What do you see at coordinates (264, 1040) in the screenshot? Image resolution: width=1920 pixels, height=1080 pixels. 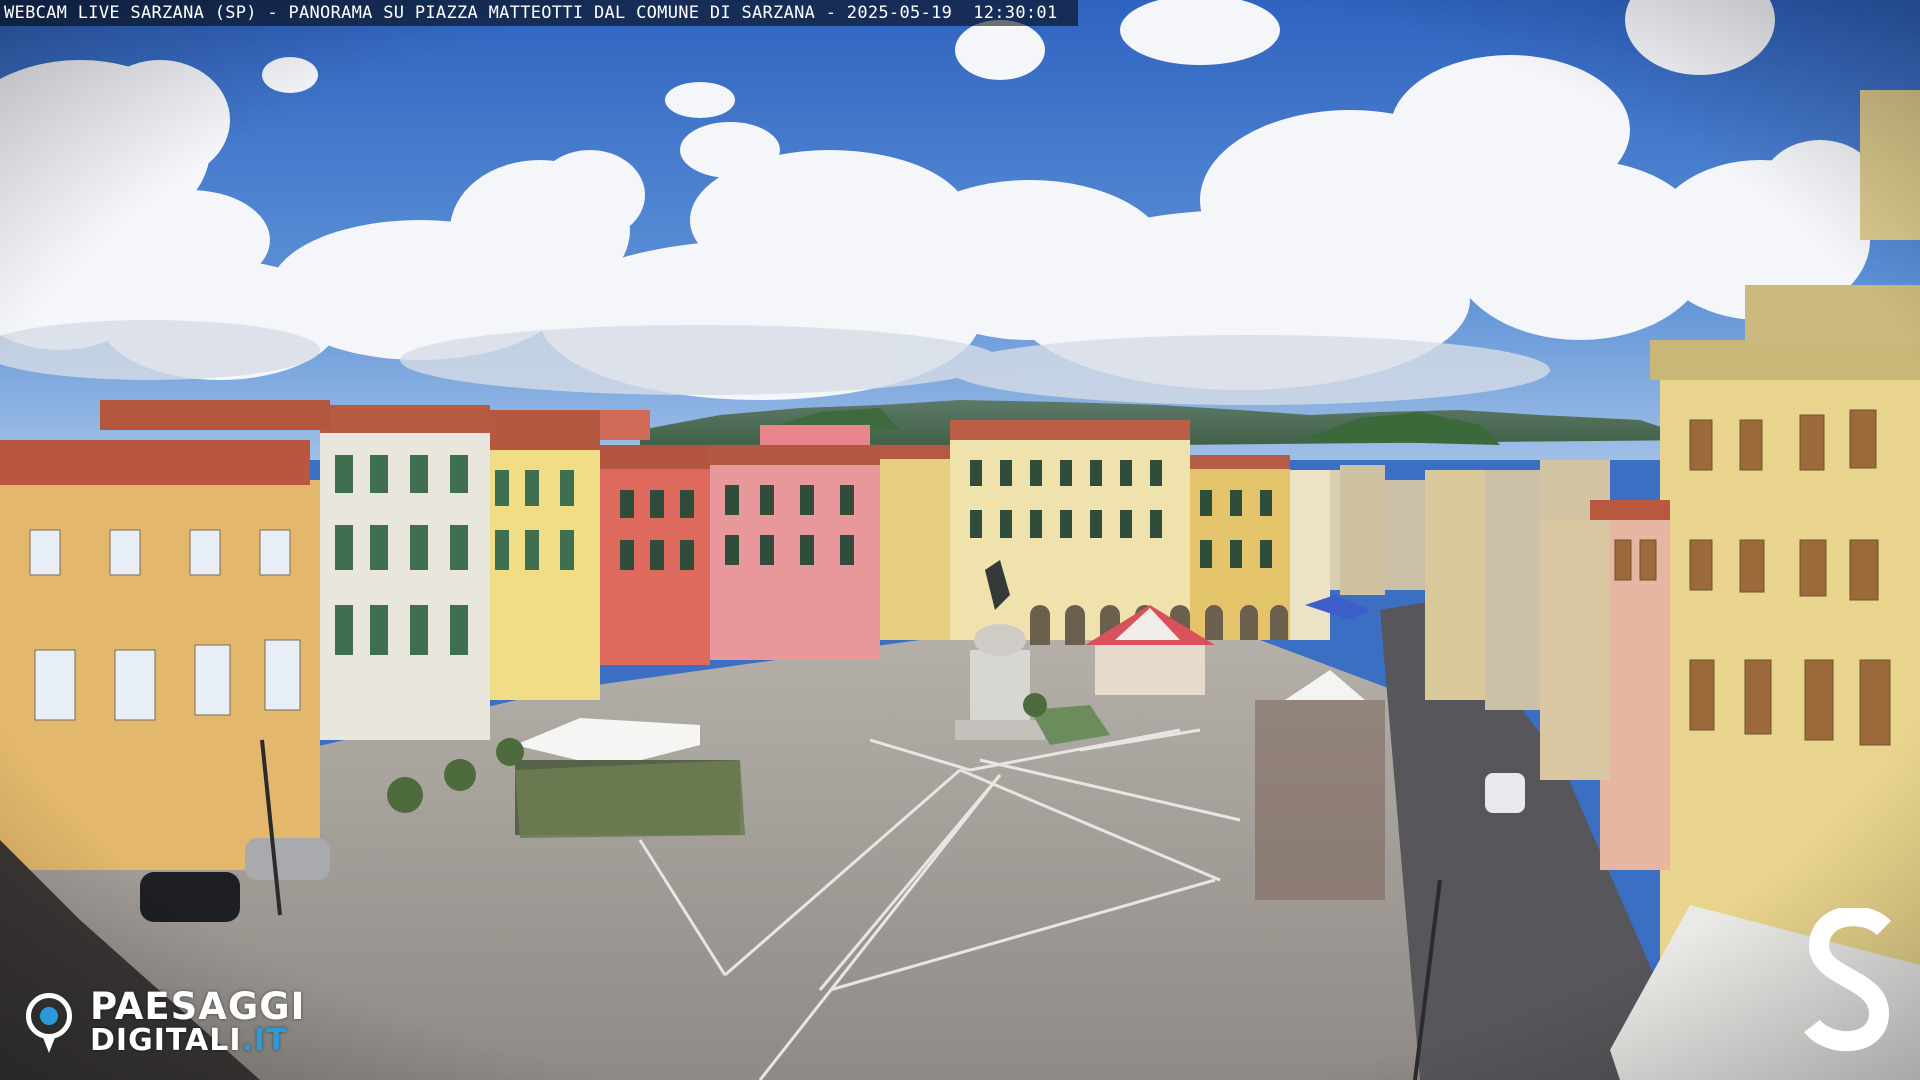 I see `logo-line2-accent: .IT` at bounding box center [264, 1040].